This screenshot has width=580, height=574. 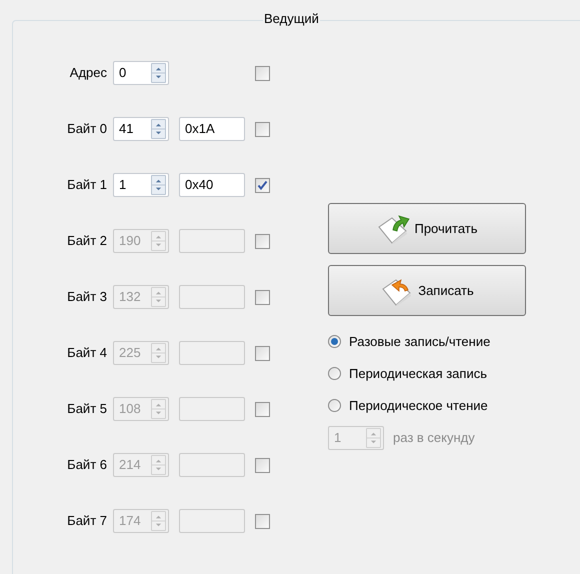 I want to click on hex-field: 0x40, so click(x=212, y=185).